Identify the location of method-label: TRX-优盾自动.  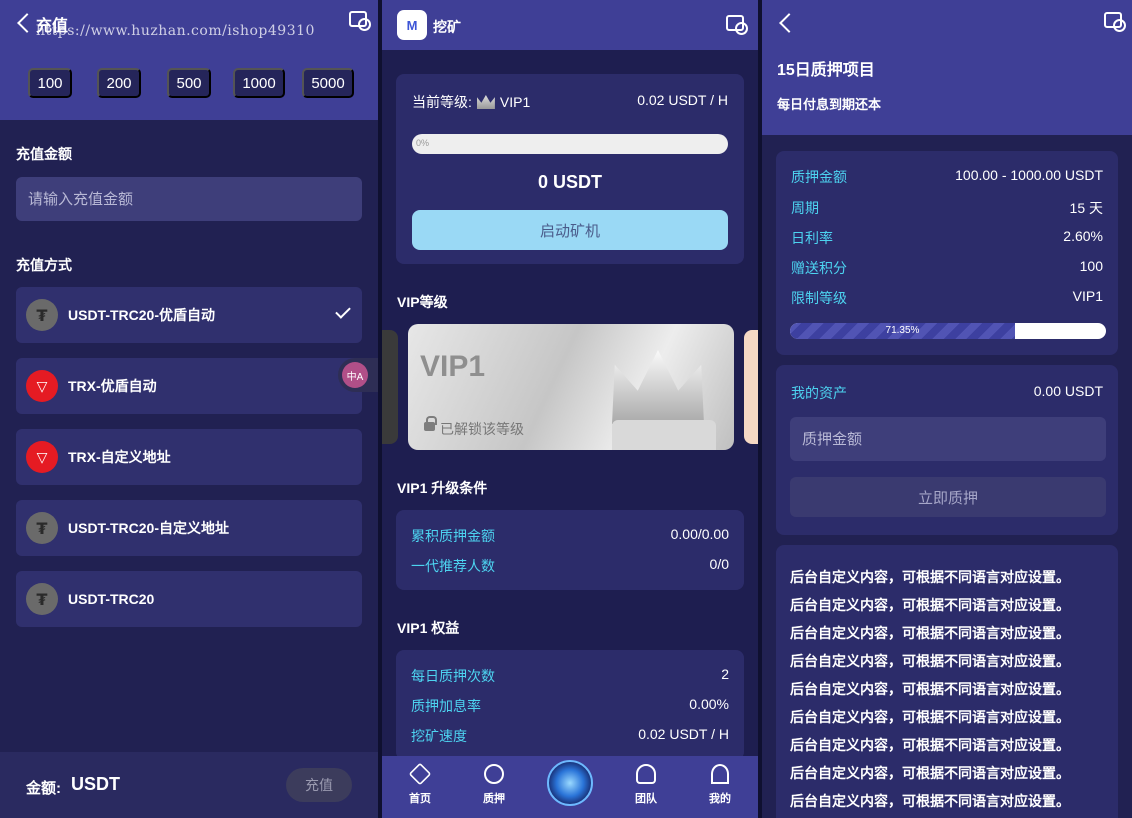
(112, 386).